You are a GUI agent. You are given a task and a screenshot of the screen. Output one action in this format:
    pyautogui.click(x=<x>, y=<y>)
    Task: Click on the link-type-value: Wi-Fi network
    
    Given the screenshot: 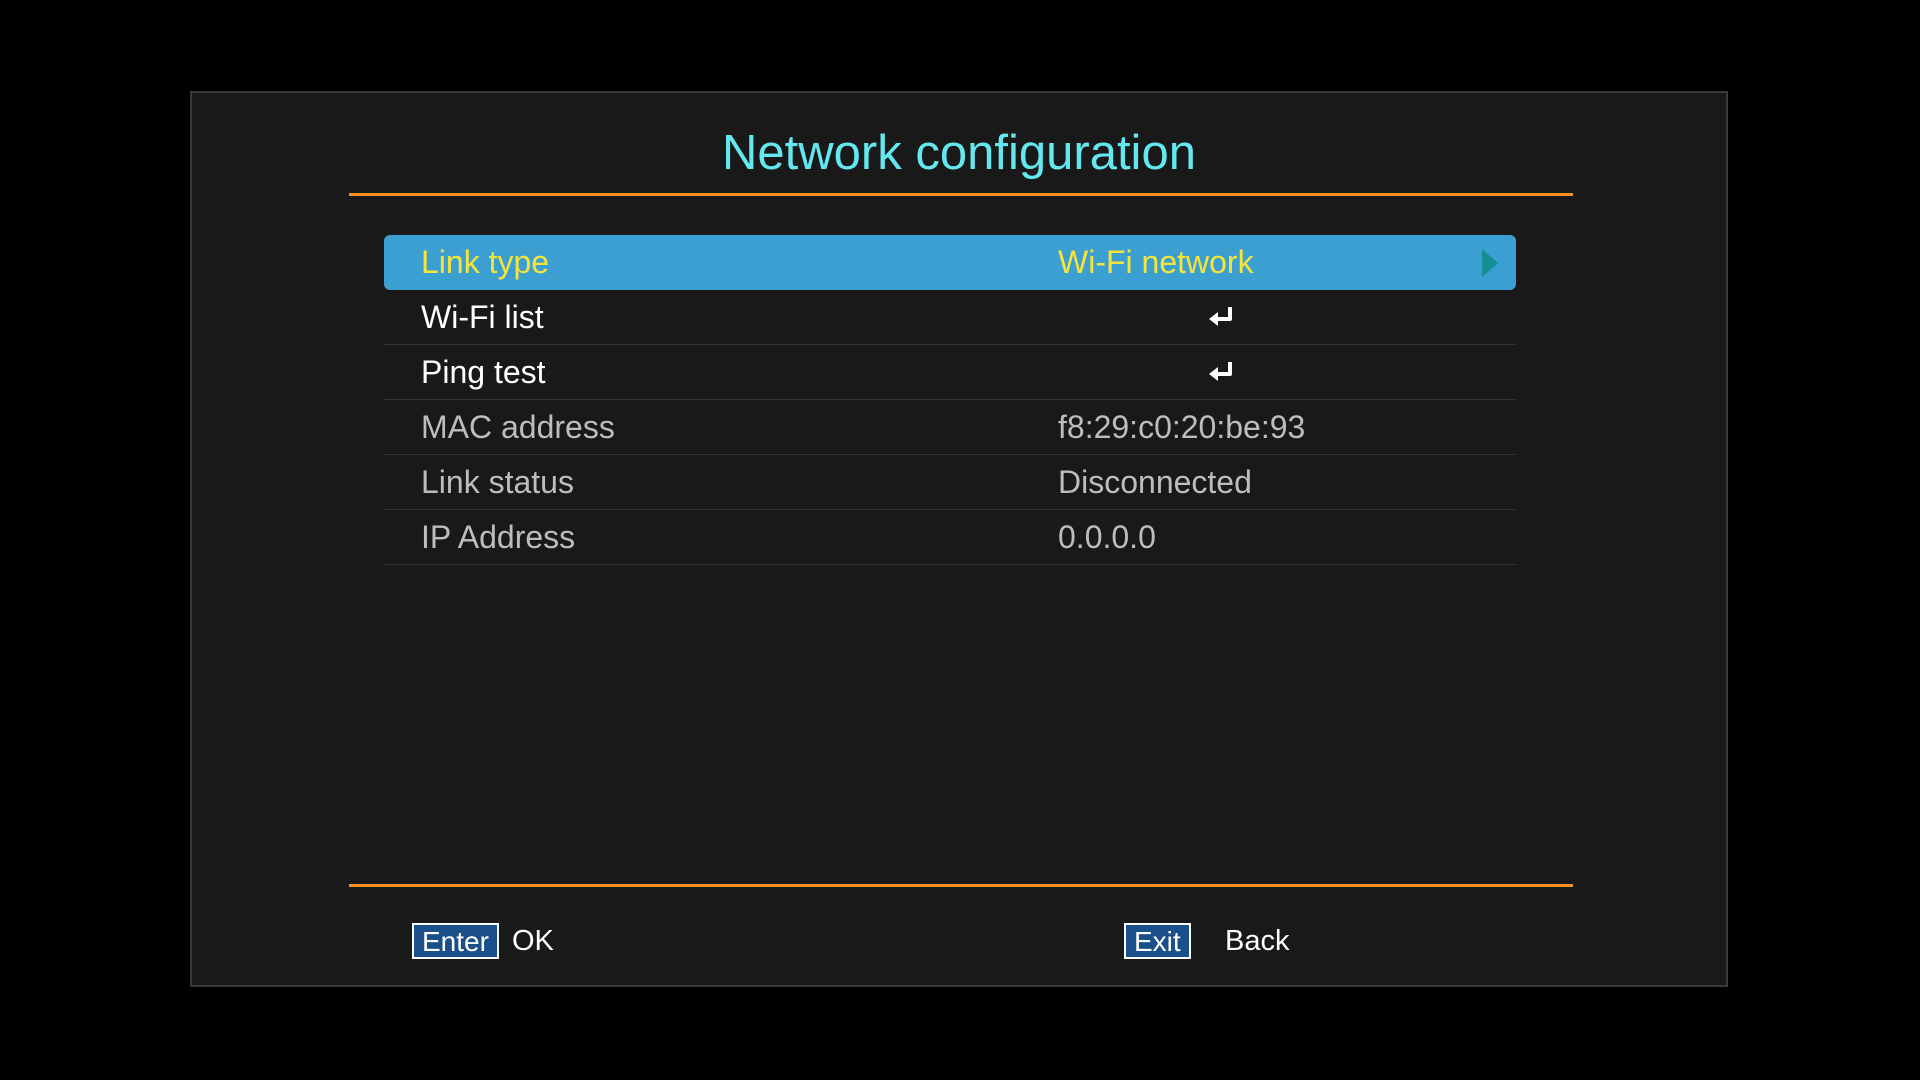 What is the action you would take?
    pyautogui.click(x=1156, y=262)
    